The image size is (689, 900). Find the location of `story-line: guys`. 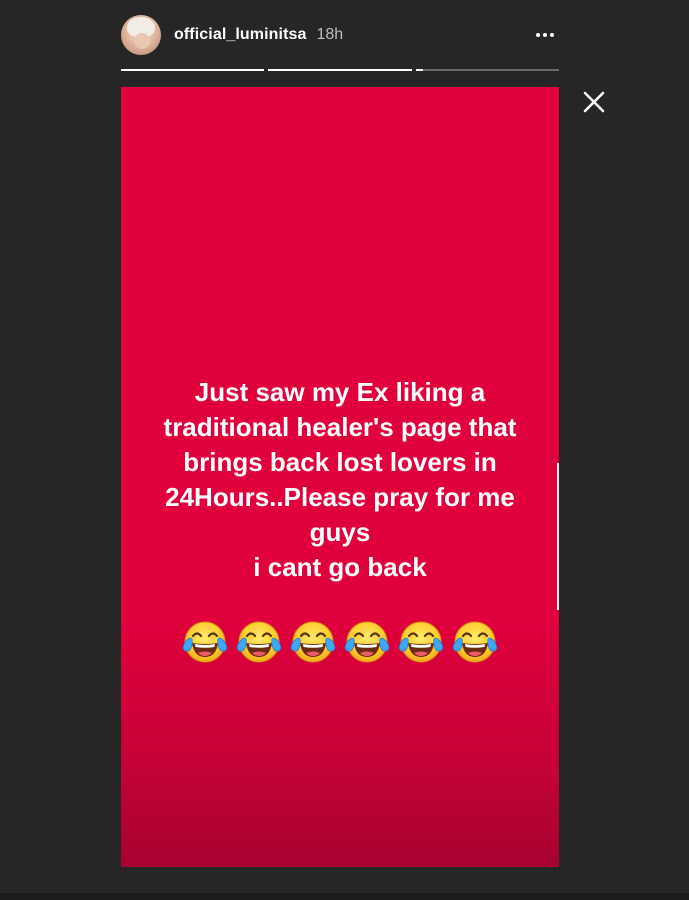

story-line: guys is located at coordinates (340, 532).